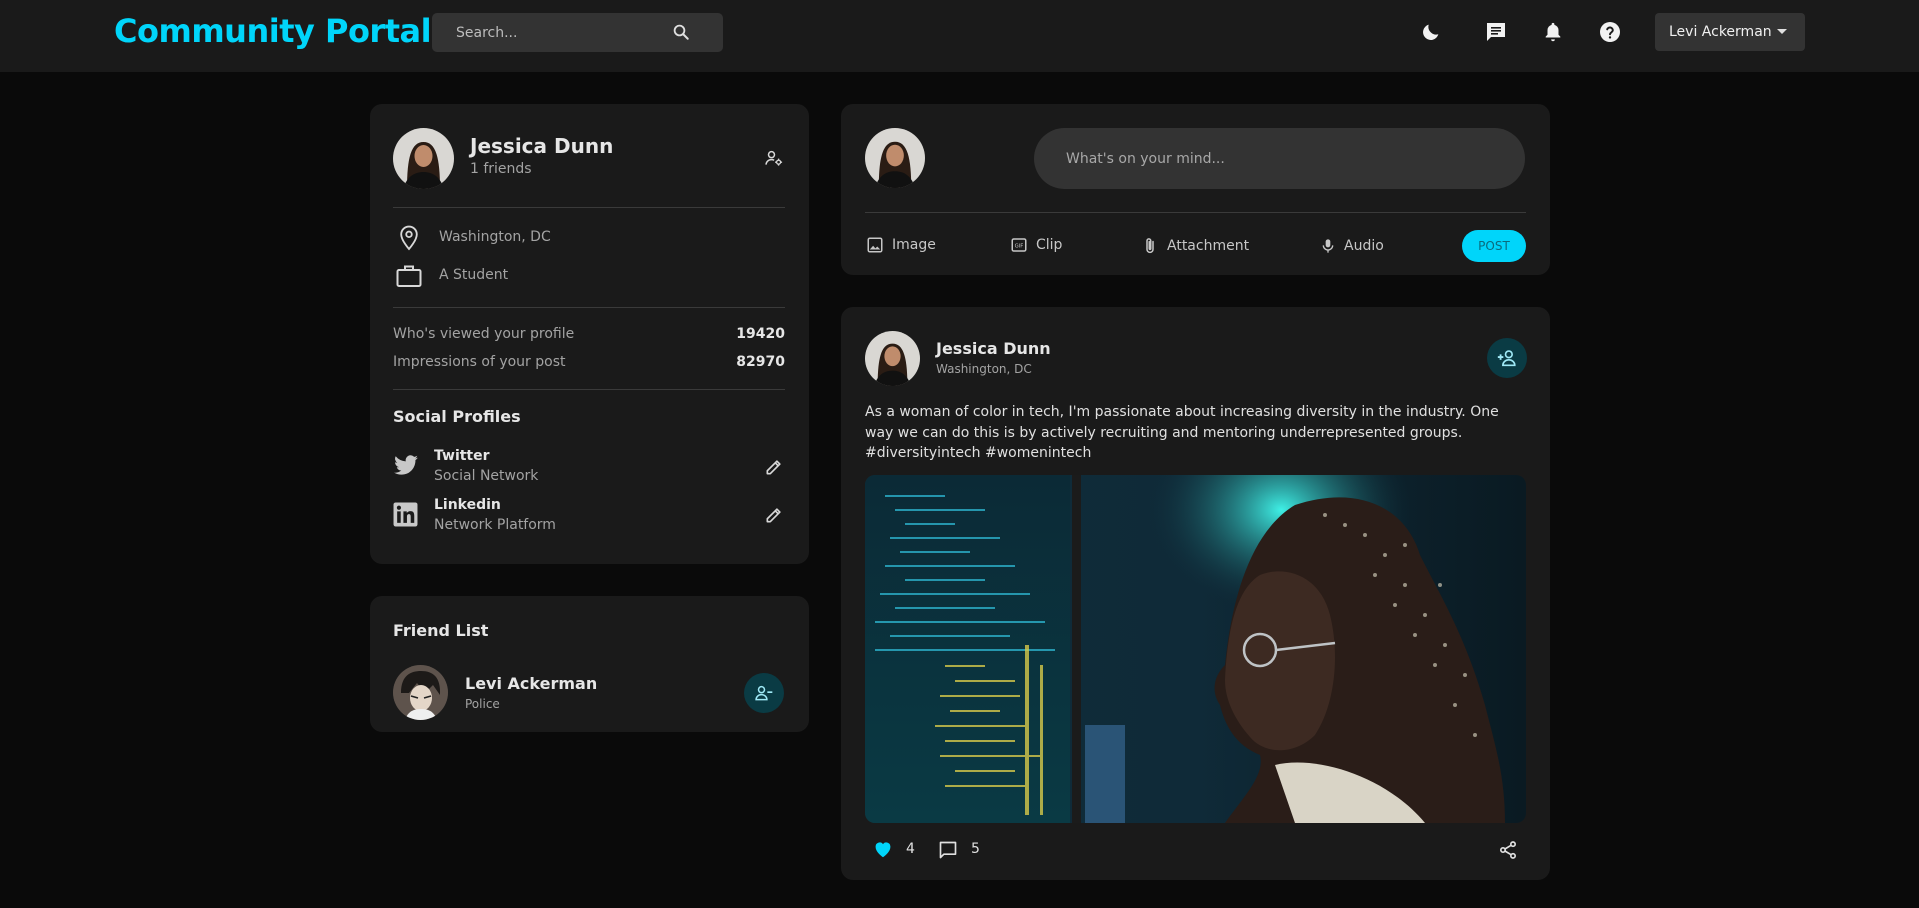  What do you see at coordinates (1431, 32) in the screenshot?
I see `dark-mode-moon-icon` at bounding box center [1431, 32].